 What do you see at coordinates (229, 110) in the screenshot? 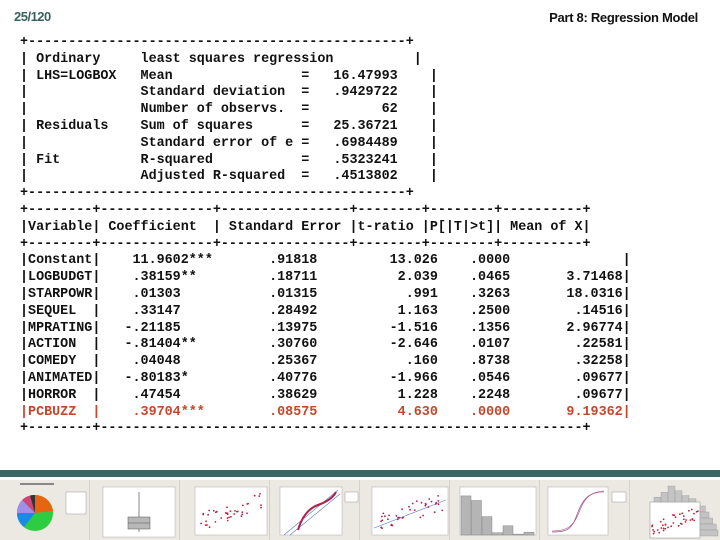
I see `summary-row: | Number of observs. = 62 |` at bounding box center [229, 110].